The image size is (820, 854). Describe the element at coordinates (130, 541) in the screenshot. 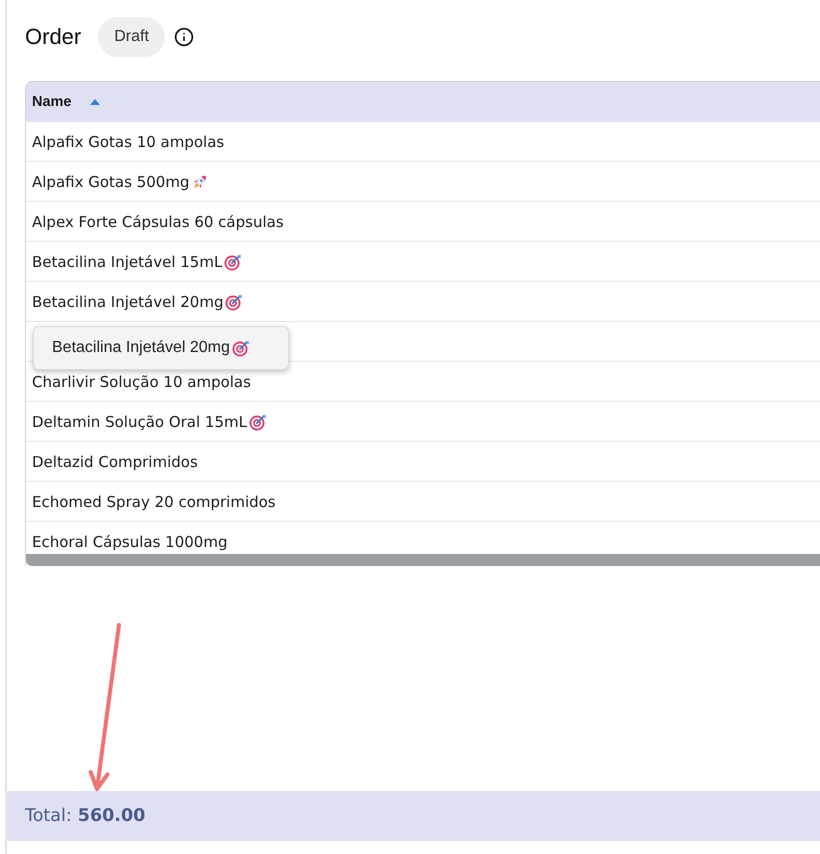

I see `product-name: Echoral Cápsulas 1000mg` at that location.